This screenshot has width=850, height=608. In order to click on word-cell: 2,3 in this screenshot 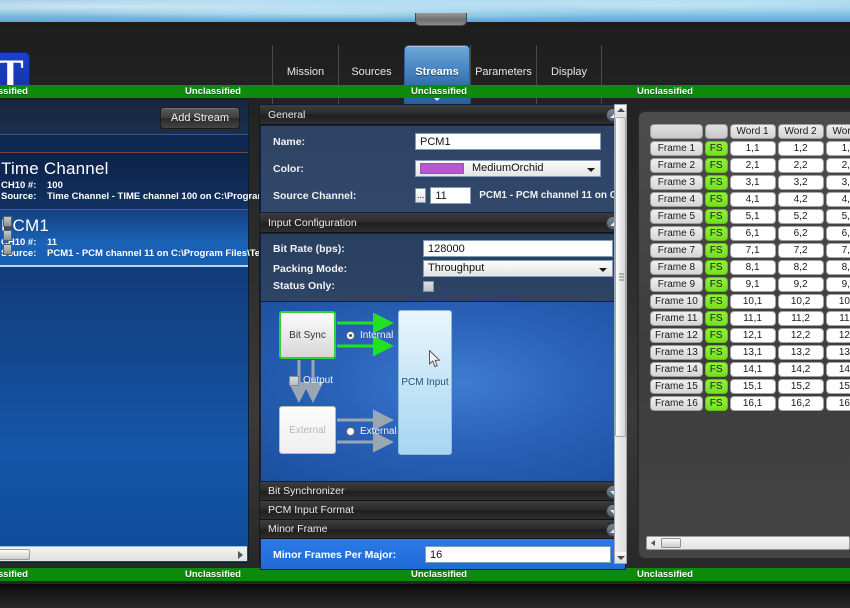, I will do `click(837, 165)`.